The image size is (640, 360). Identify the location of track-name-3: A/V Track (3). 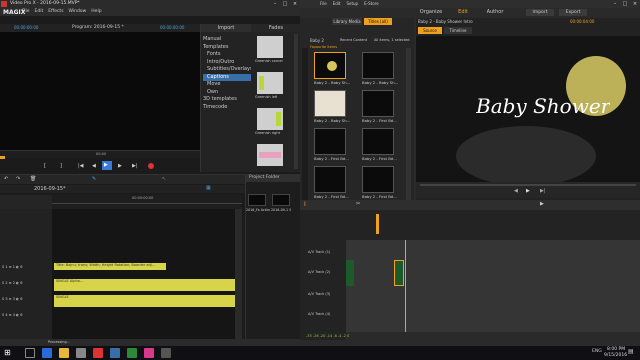
(319, 294).